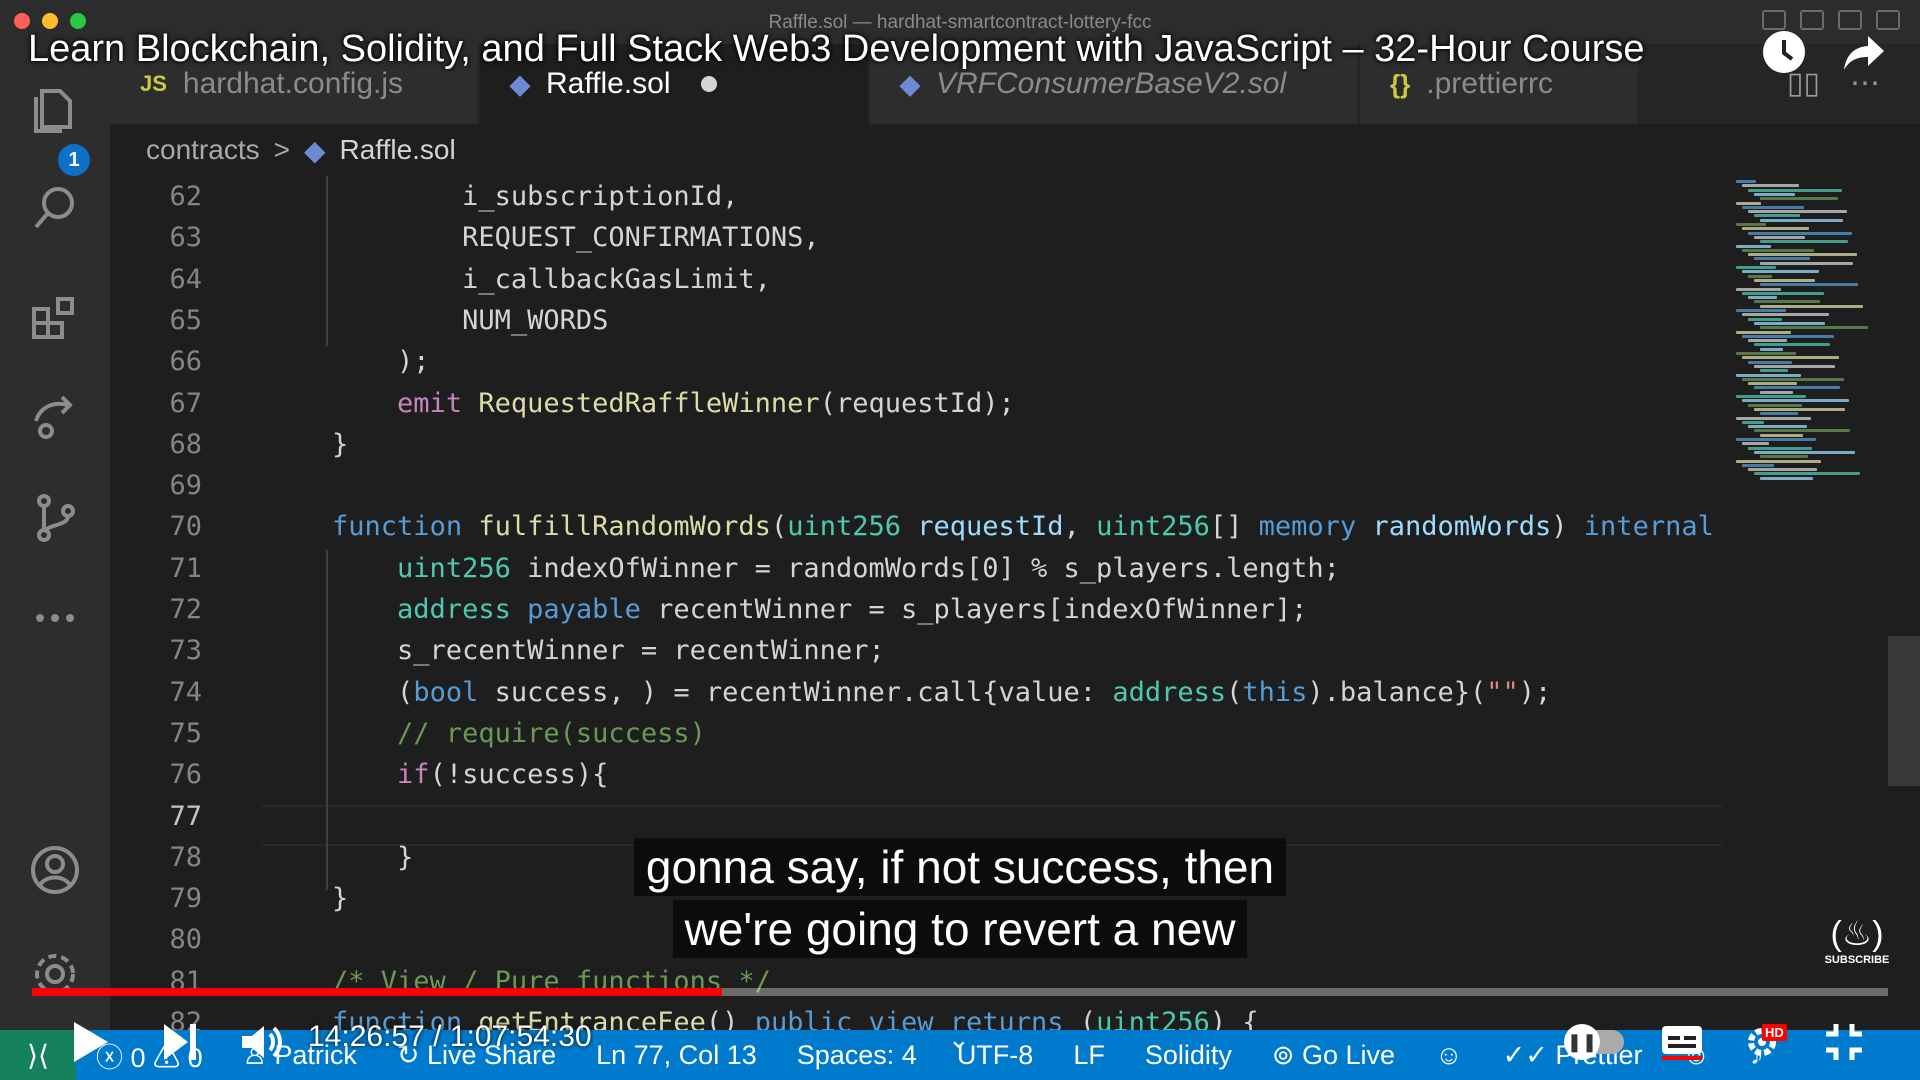 The image size is (1920, 1080). Describe the element at coordinates (608, 83) in the screenshot. I see `tab-label: Raffle.sol` at that location.